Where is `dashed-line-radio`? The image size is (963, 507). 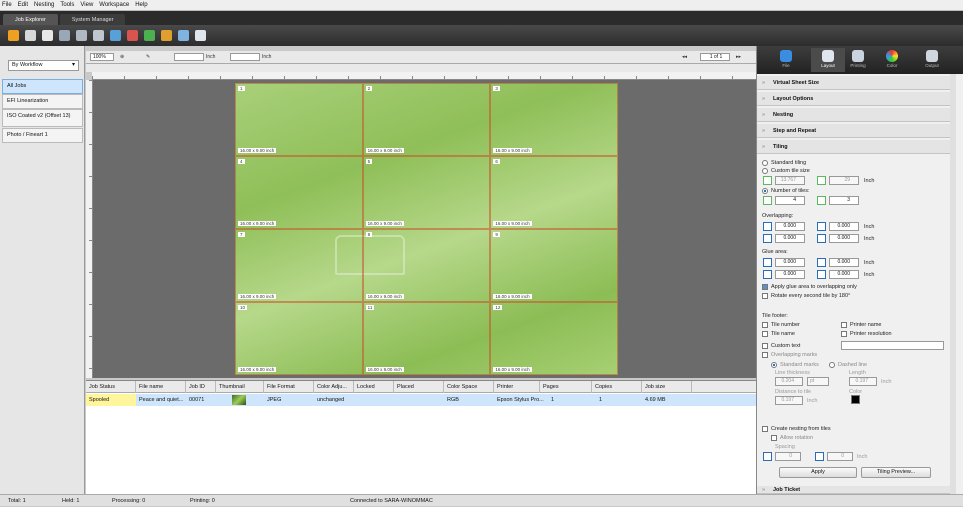 dashed-line-radio is located at coordinates (832, 365).